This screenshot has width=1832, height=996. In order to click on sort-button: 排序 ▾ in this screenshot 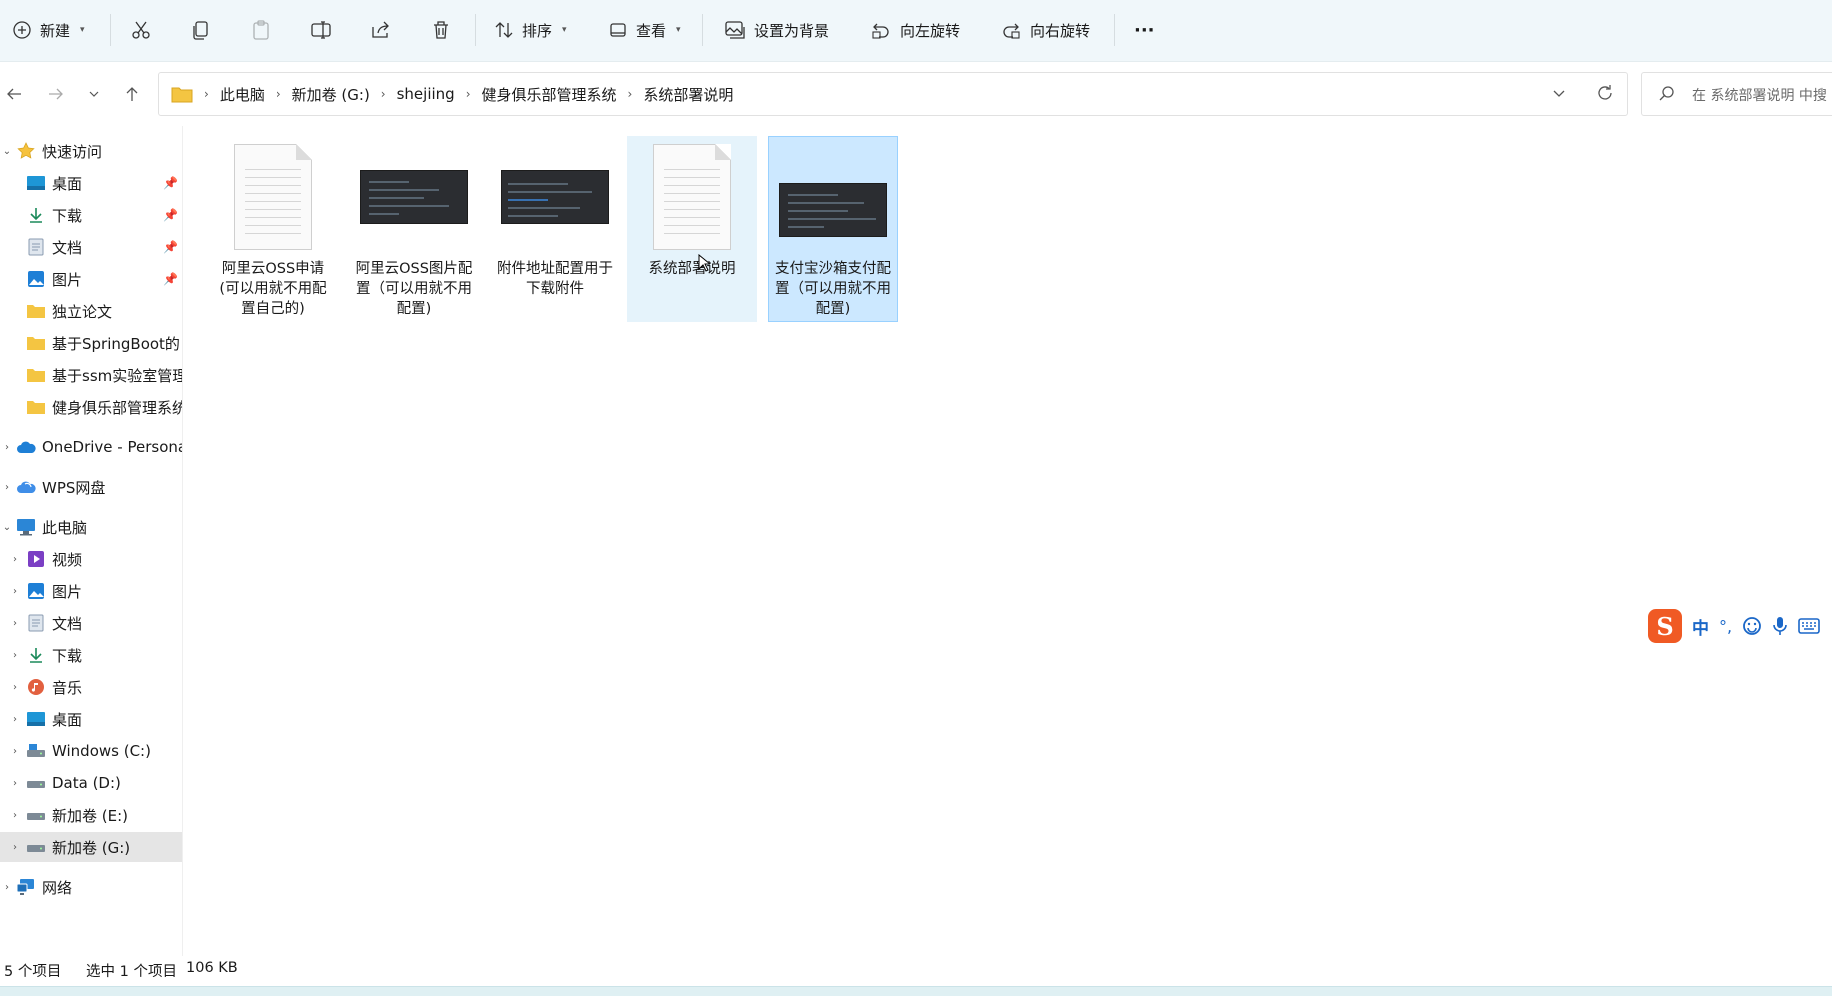, I will do `click(530, 30)`.